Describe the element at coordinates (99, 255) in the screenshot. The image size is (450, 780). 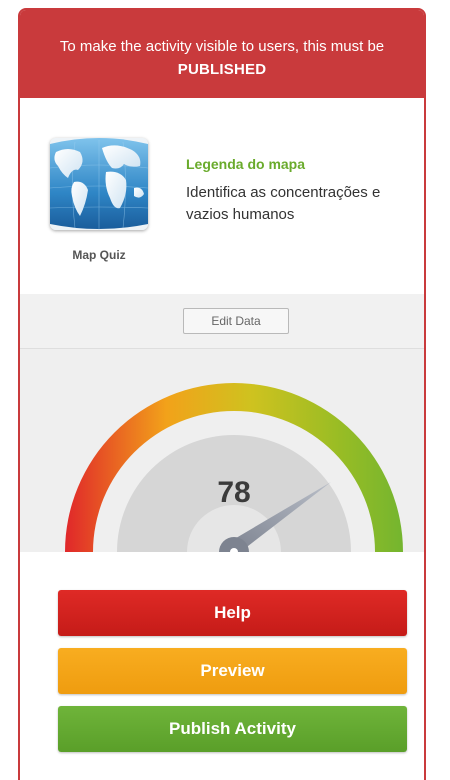
I see `activity-type-label: Map Quiz` at that location.